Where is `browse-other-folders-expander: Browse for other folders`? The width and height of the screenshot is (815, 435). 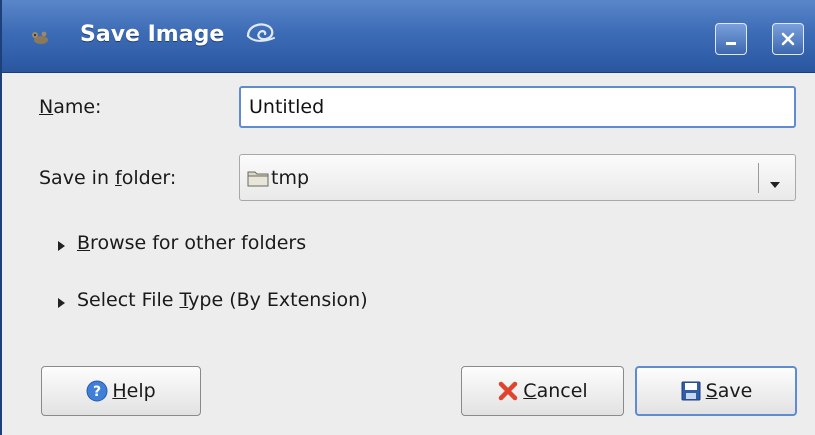
browse-other-folders-expander: Browse for other folders is located at coordinates (181, 243).